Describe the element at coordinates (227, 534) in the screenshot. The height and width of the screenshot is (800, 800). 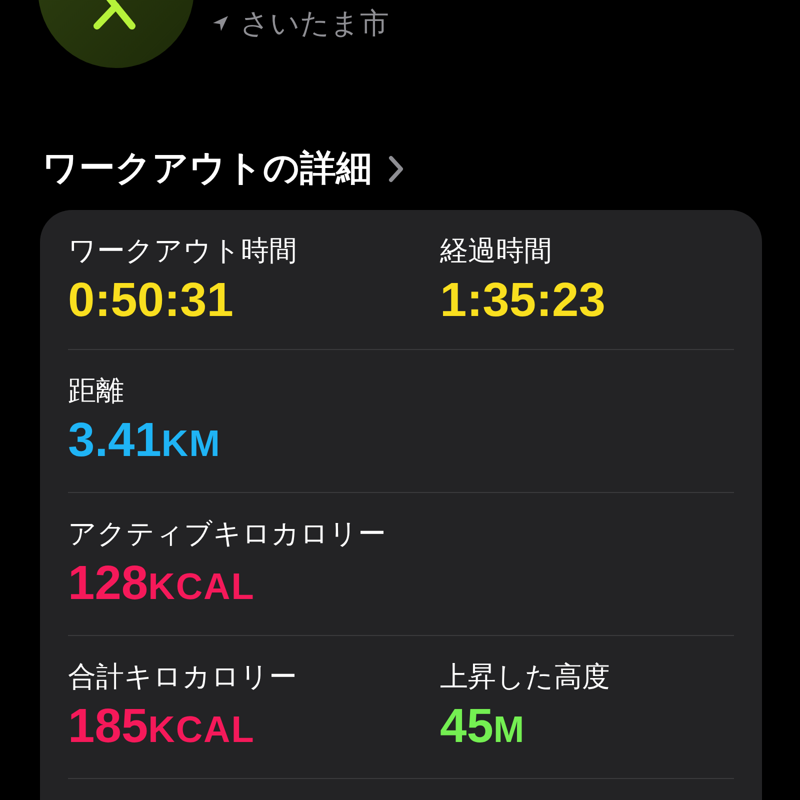
I see `metric-label: アクティブキロカロリー` at that location.